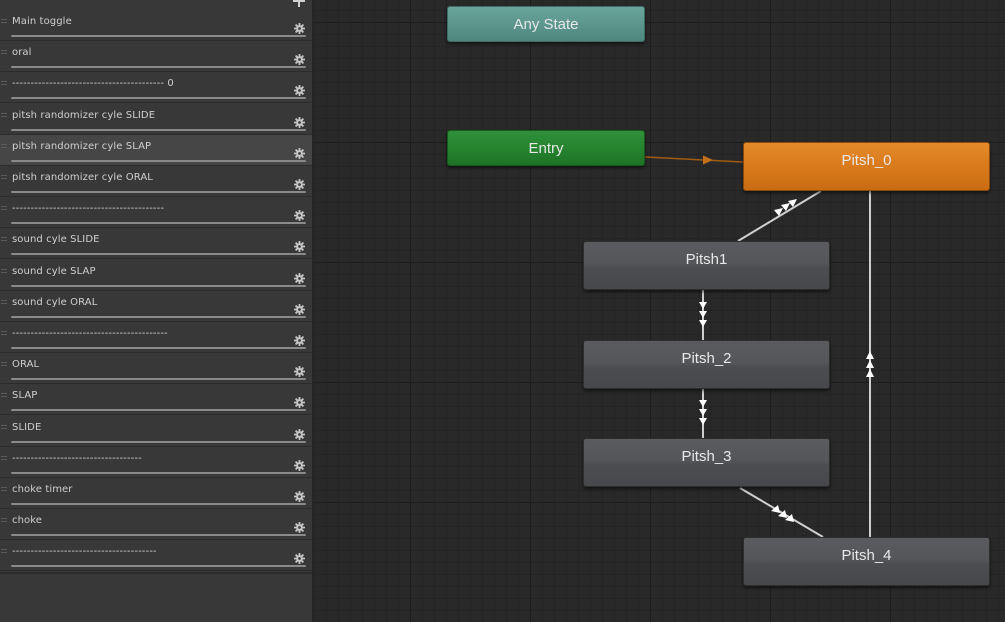 The image size is (1005, 622). Describe the element at coordinates (147, 458) in the screenshot. I see `parameter-name: -----------------------------------` at that location.